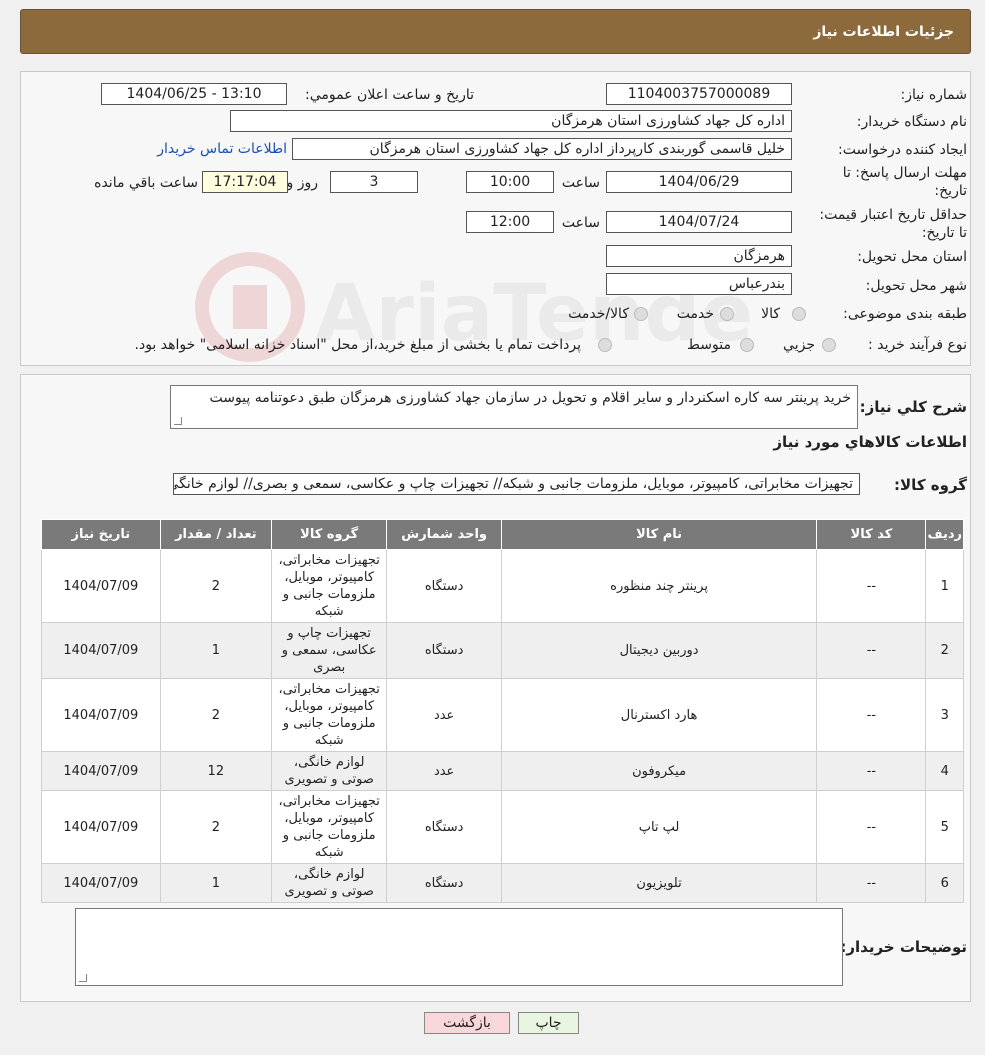 The height and width of the screenshot is (1055, 985). I want to click on group-label: گروه کالا:, so click(930, 485).